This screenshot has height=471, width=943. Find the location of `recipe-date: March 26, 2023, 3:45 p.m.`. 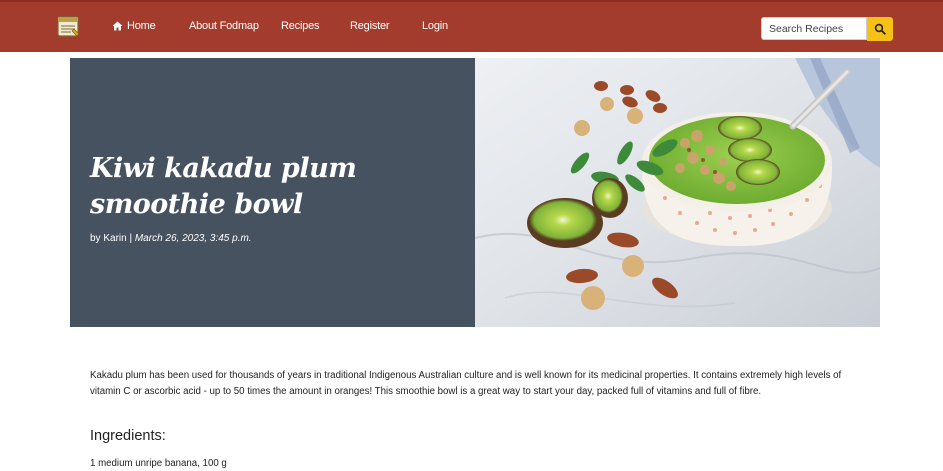

recipe-date: March 26, 2023, 3:45 p.m. is located at coordinates (193, 238).